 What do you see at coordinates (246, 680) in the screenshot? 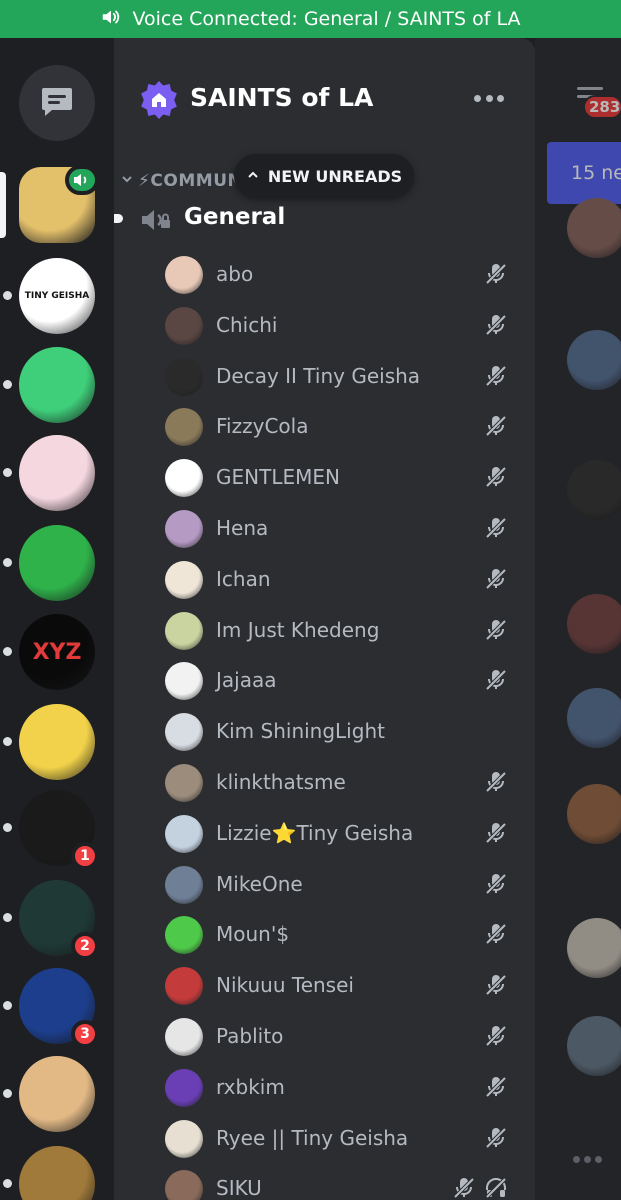
I see `member-name: Jajaaa` at bounding box center [246, 680].